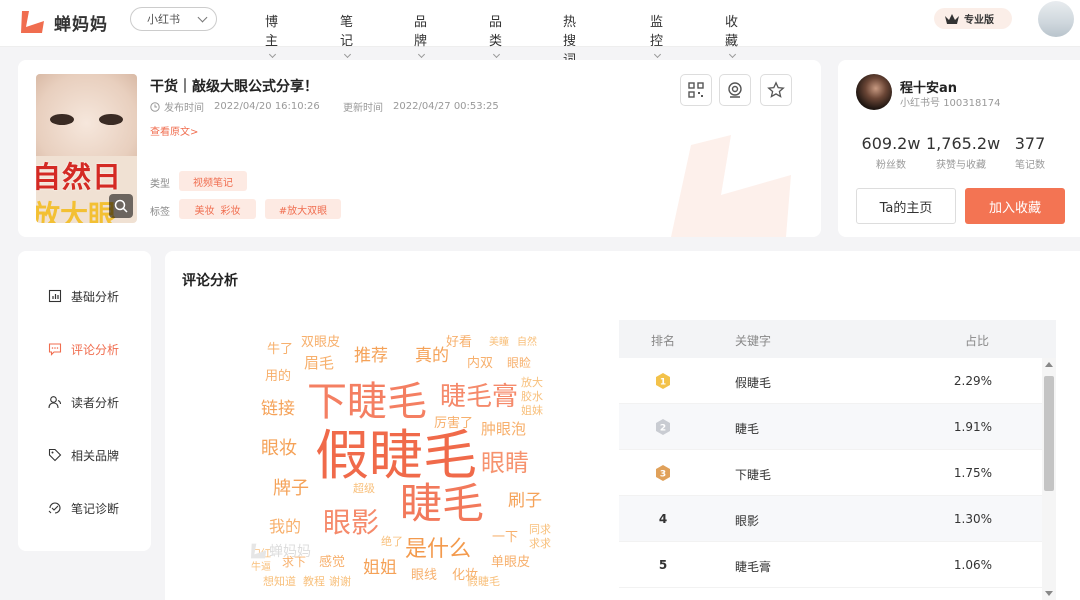 This screenshot has width=1080, height=600. What do you see at coordinates (1030, 152) in the screenshot?
I see `stat-notes: 377 笔记数` at bounding box center [1030, 152].